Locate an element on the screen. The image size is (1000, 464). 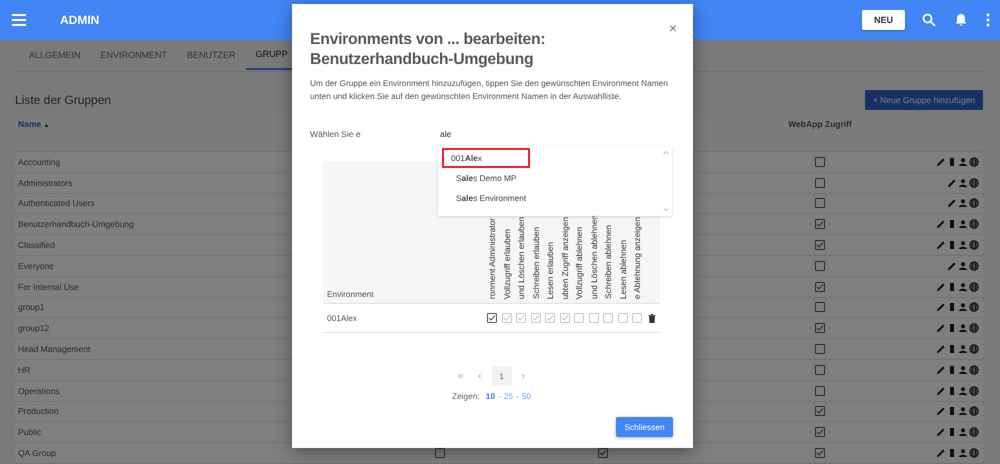
group-name: HR is located at coordinates (24, 369).